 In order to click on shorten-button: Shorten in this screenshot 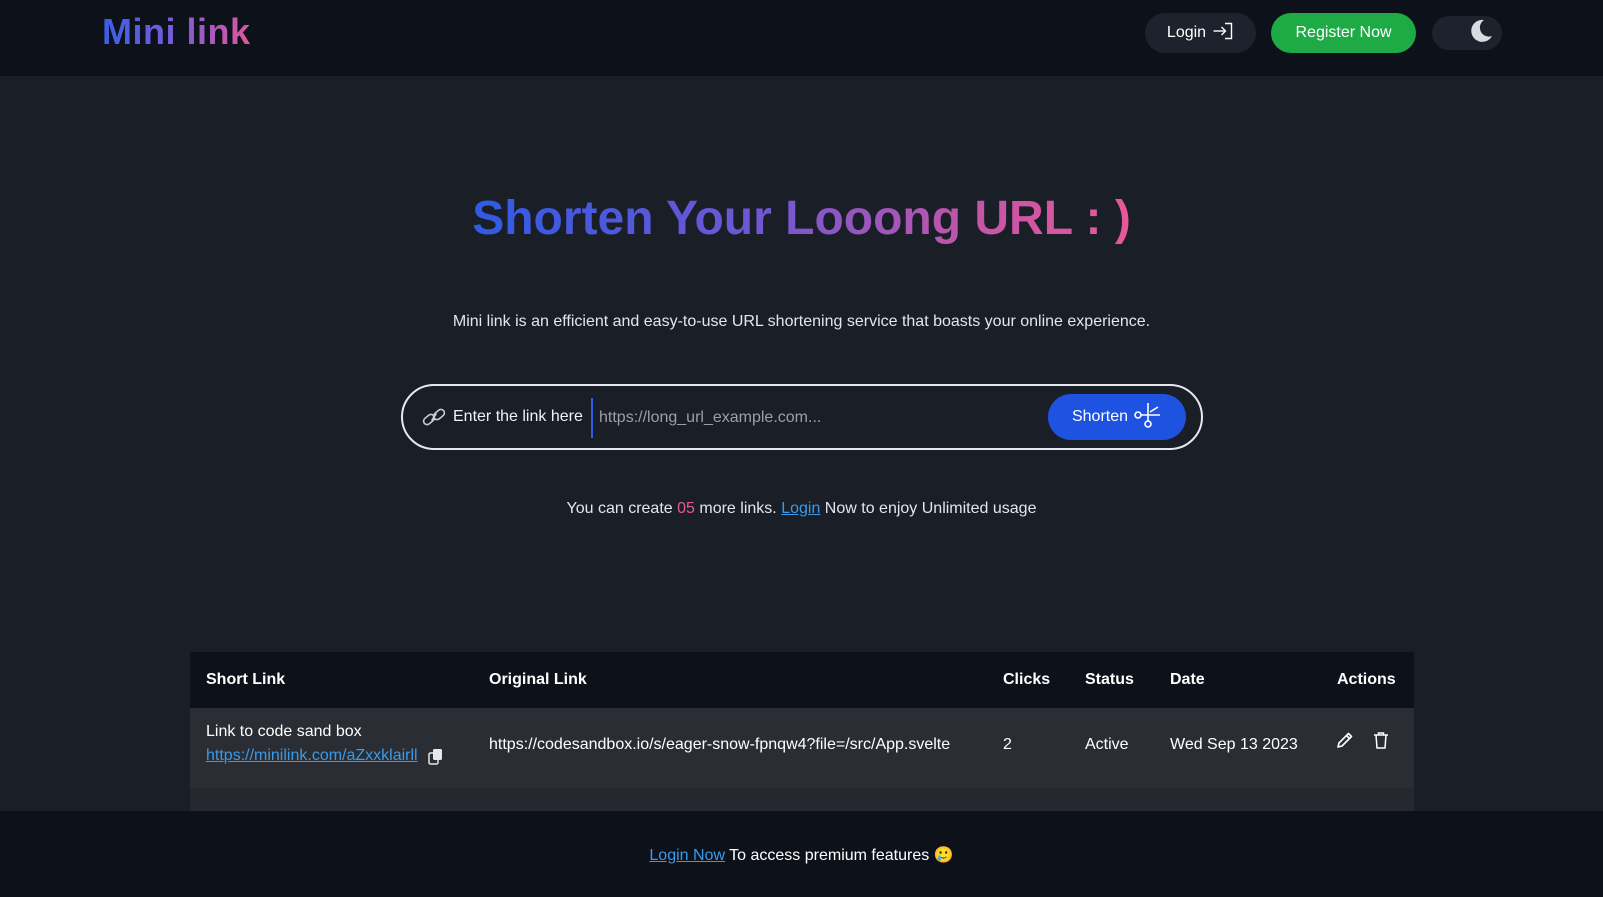, I will do `click(1117, 417)`.